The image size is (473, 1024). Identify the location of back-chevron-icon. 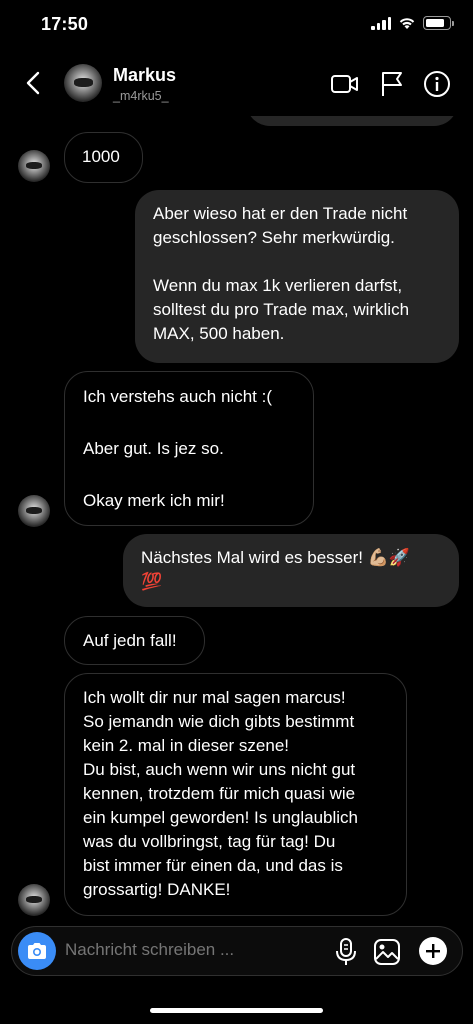
(33, 83).